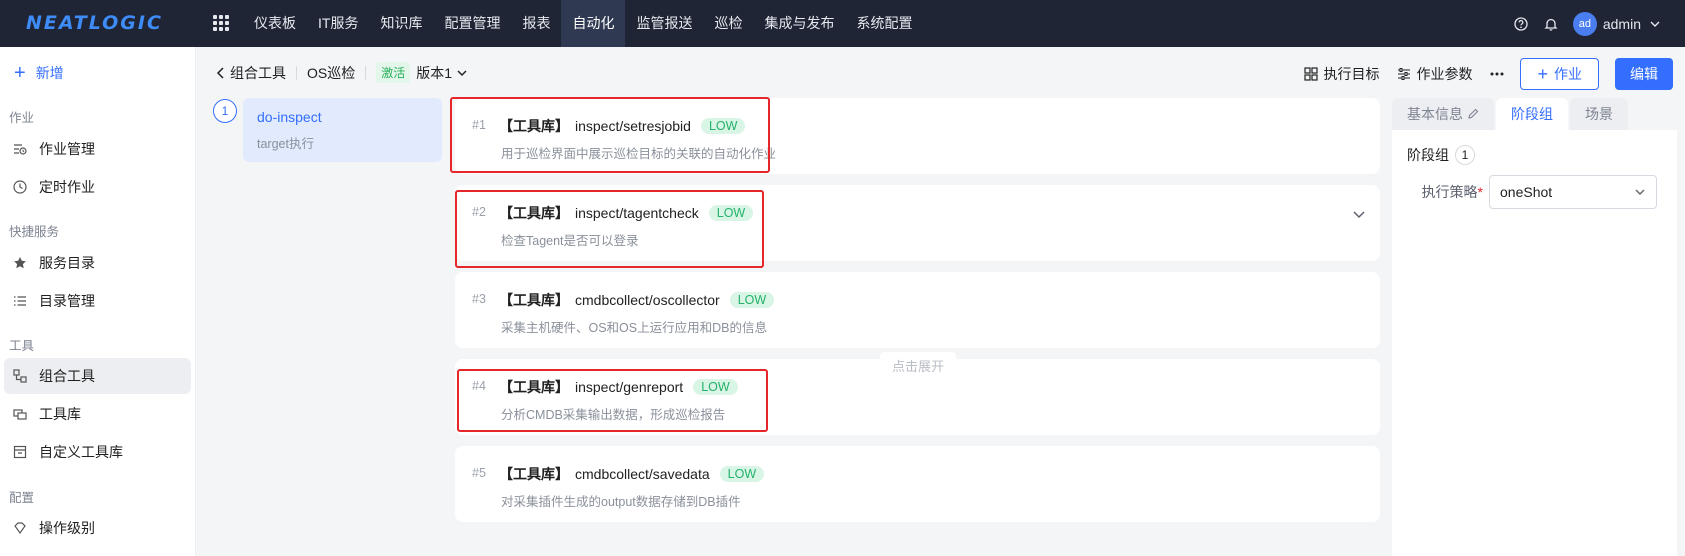  Describe the element at coordinates (34, 232) in the screenshot. I see `sidebar-group-title: 快捷服务` at that location.